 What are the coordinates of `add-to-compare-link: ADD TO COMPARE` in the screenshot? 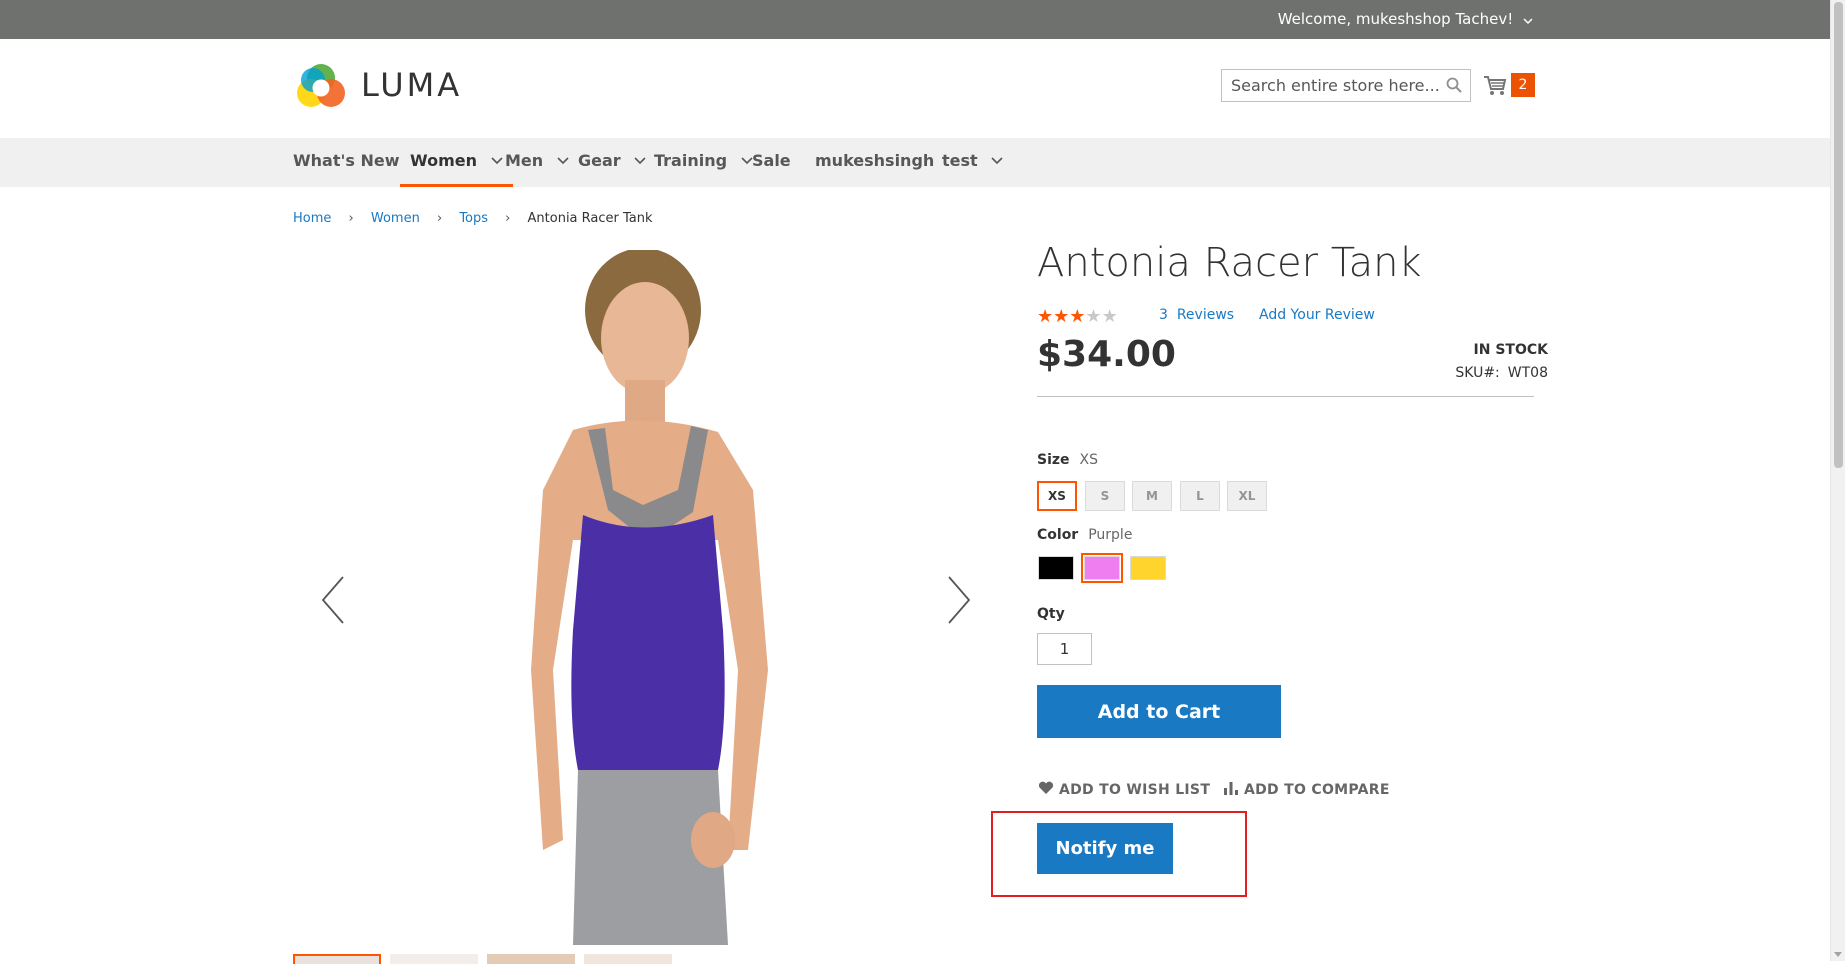 It's located at (1306, 790).